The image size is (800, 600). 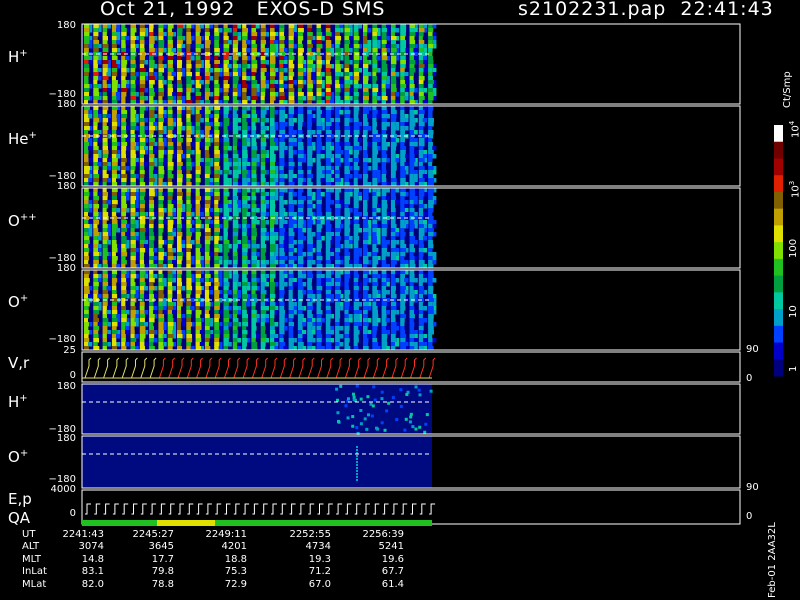 What do you see at coordinates (91, 547) in the screenshot?
I see `orbit-value: 3074` at bounding box center [91, 547].